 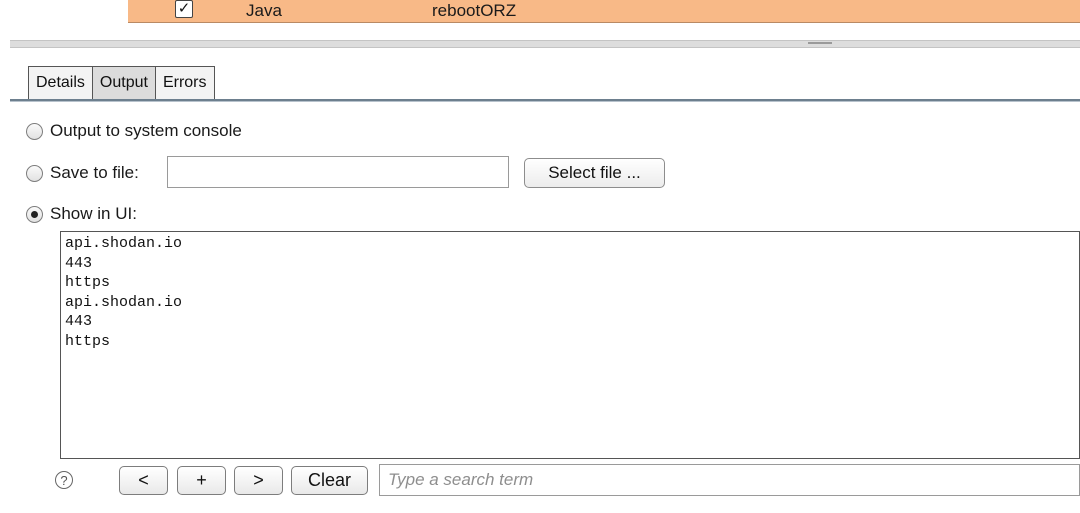 I want to click on next-match-button: >, so click(x=258, y=480).